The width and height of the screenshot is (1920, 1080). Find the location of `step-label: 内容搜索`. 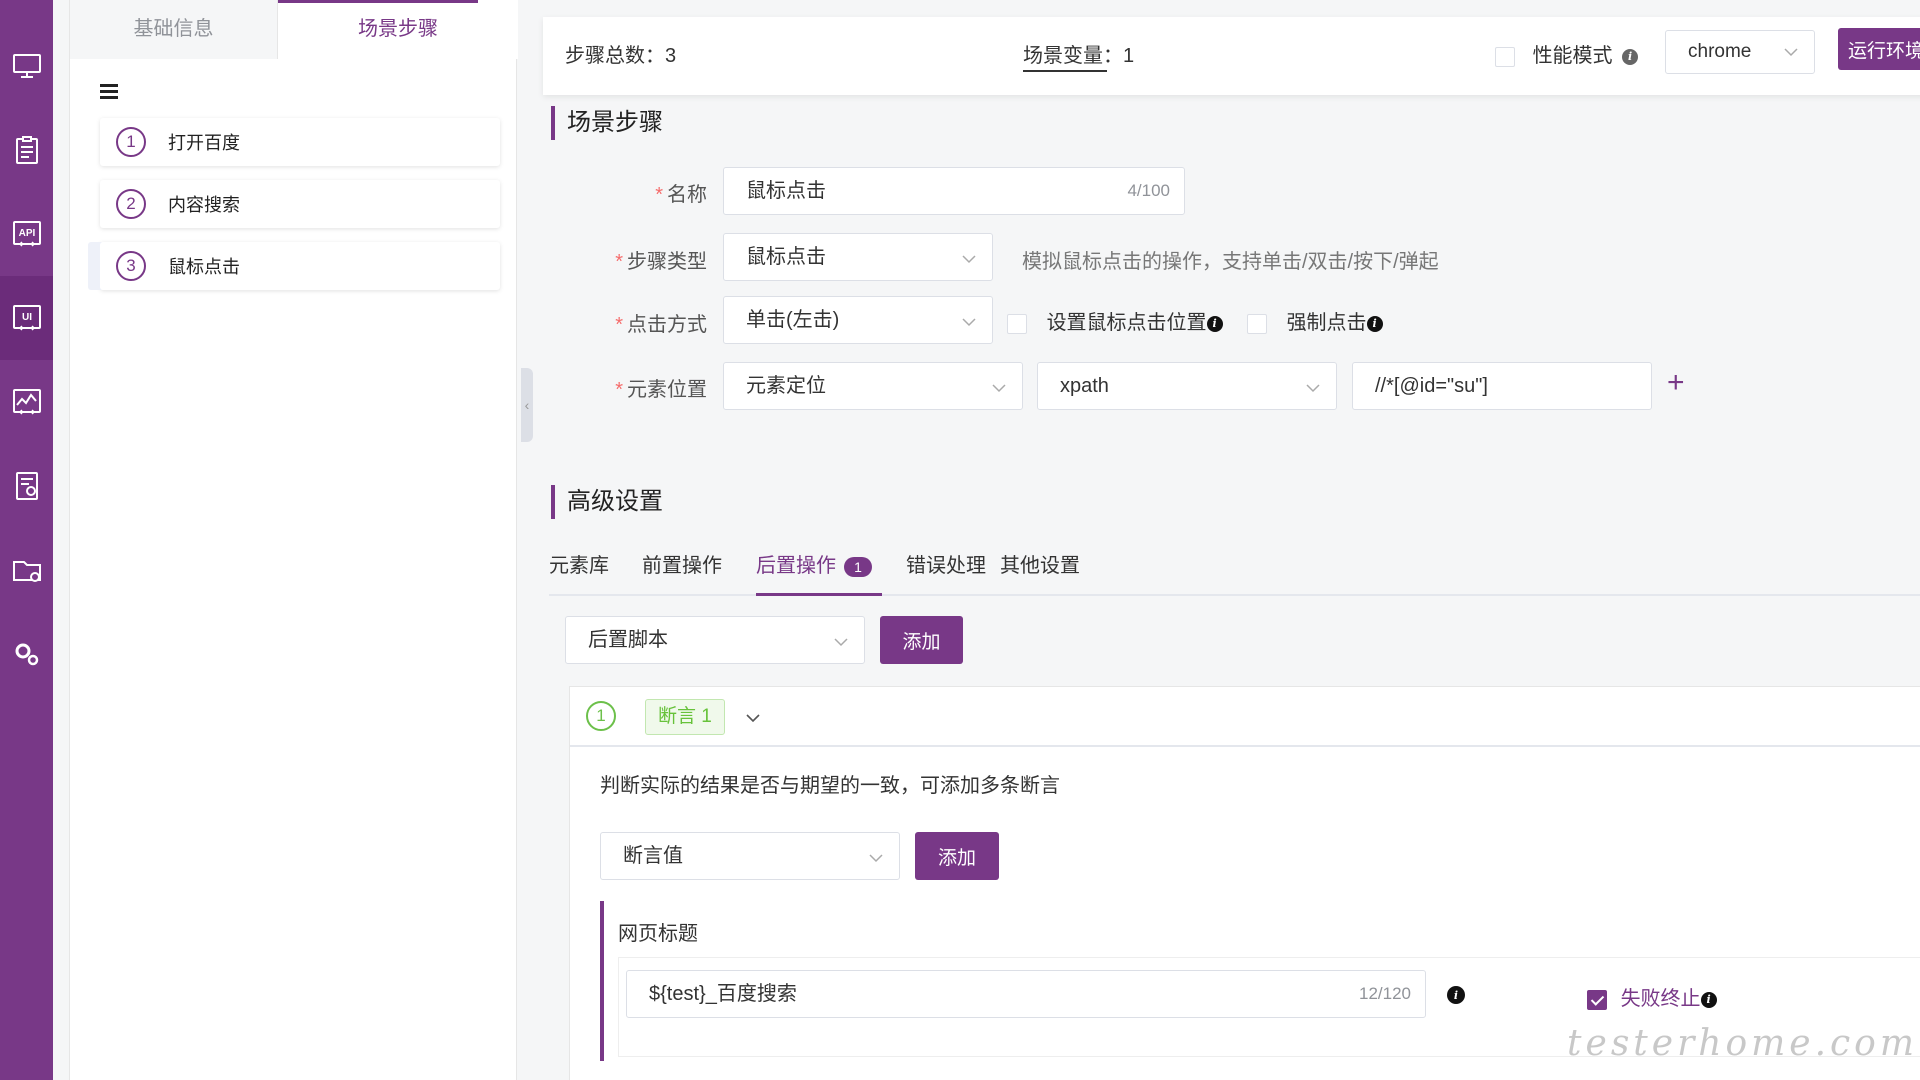

step-label: 内容搜索 is located at coordinates (204, 205).